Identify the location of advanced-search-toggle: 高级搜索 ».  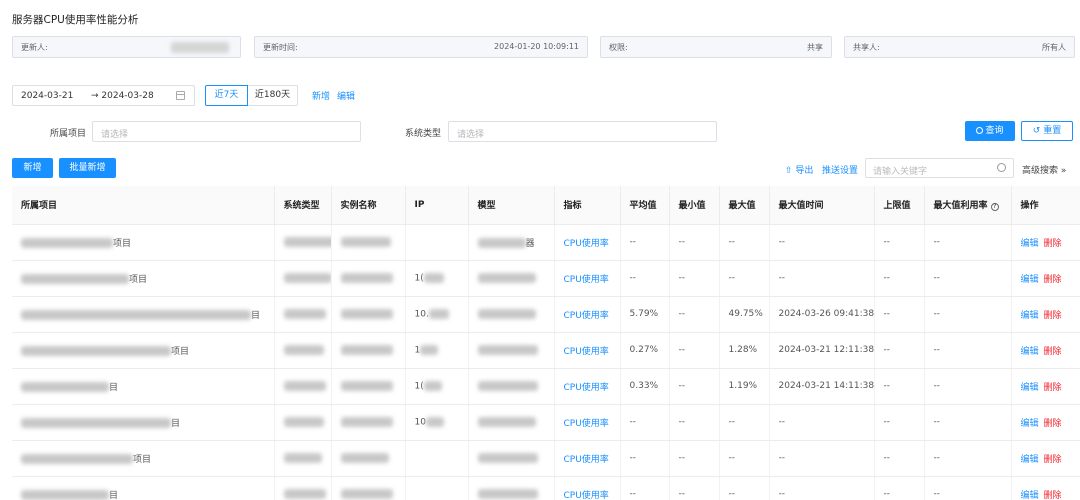
(1044, 169).